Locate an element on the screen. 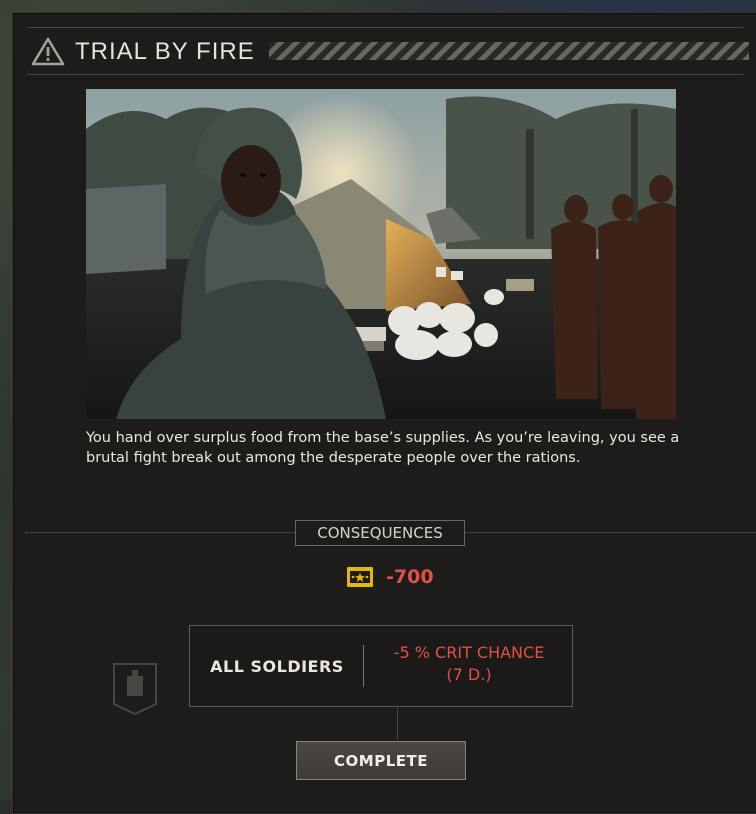  effect-line-2: (7 D.) is located at coordinates (469, 674).